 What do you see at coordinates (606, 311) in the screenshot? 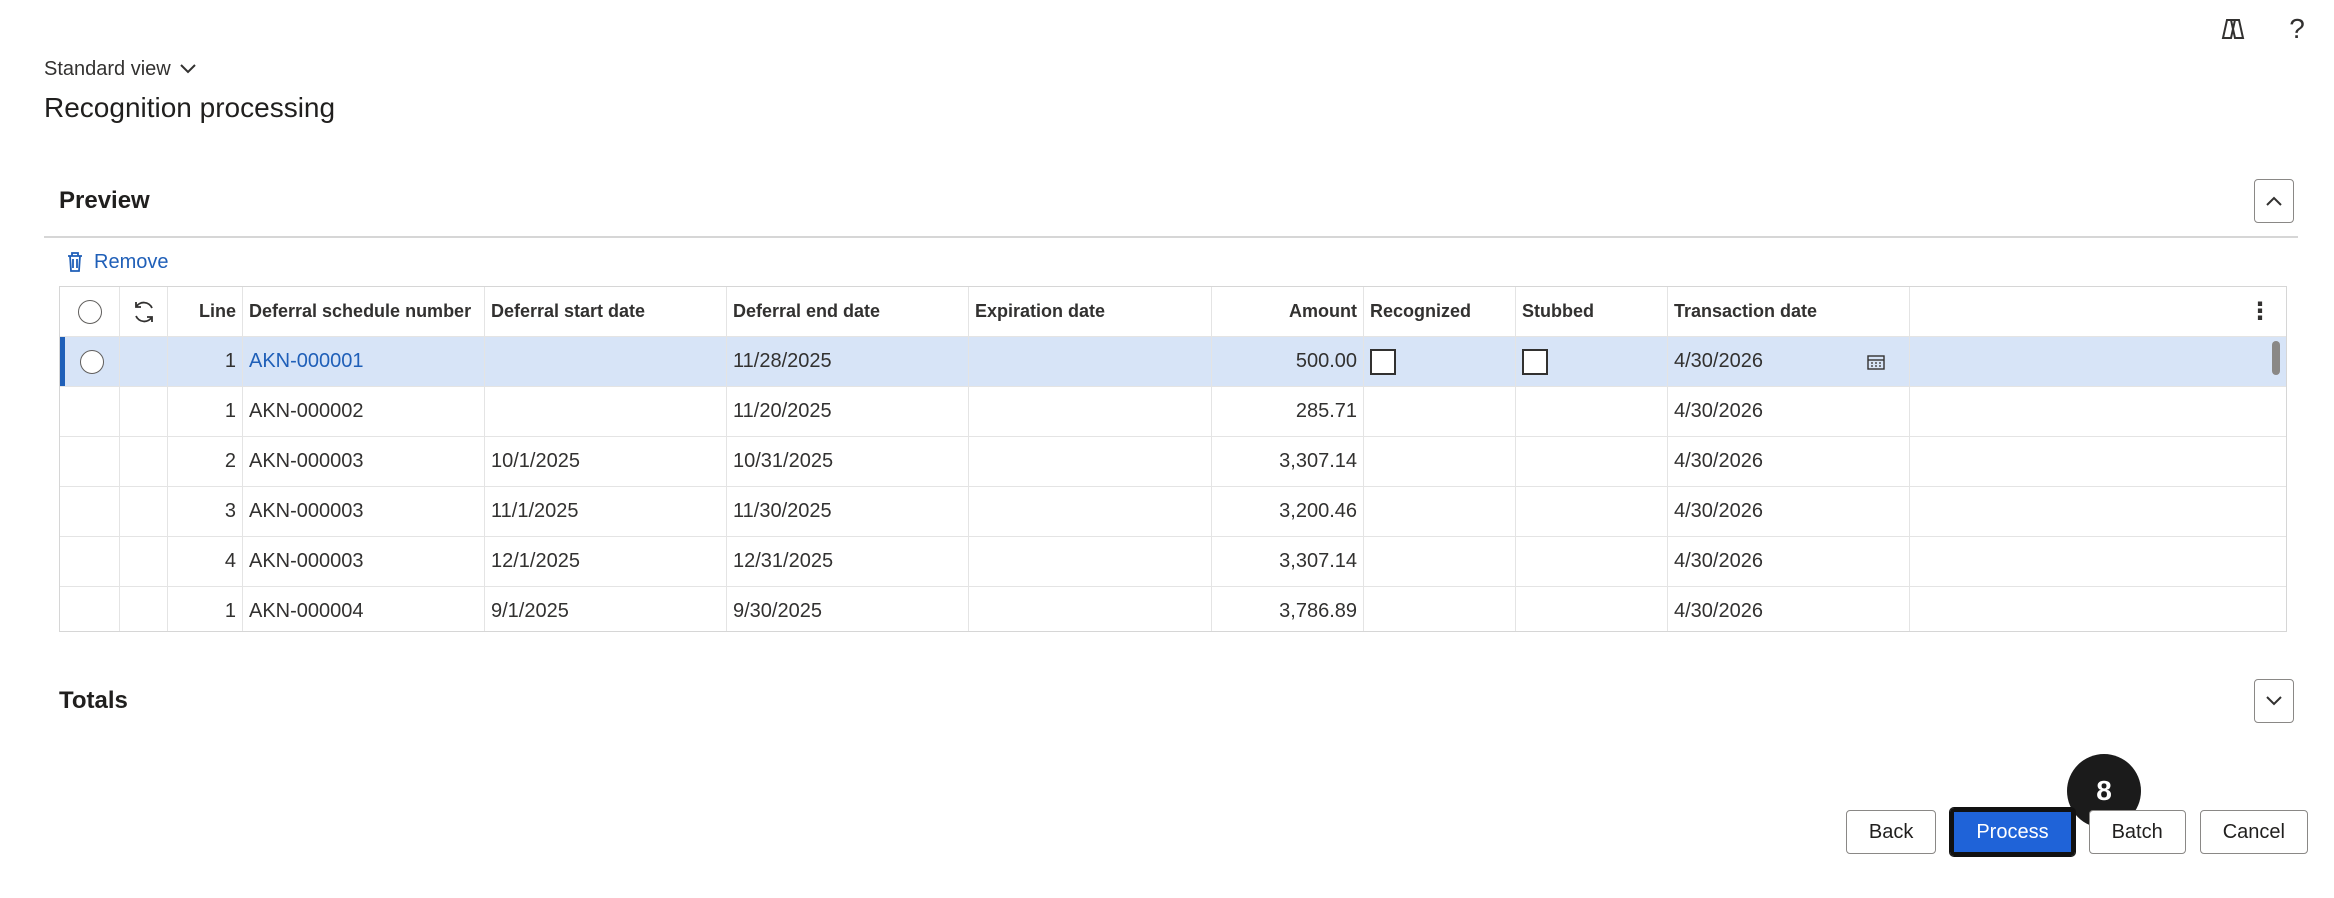
I see `col-header-start: Deferral start date` at bounding box center [606, 311].